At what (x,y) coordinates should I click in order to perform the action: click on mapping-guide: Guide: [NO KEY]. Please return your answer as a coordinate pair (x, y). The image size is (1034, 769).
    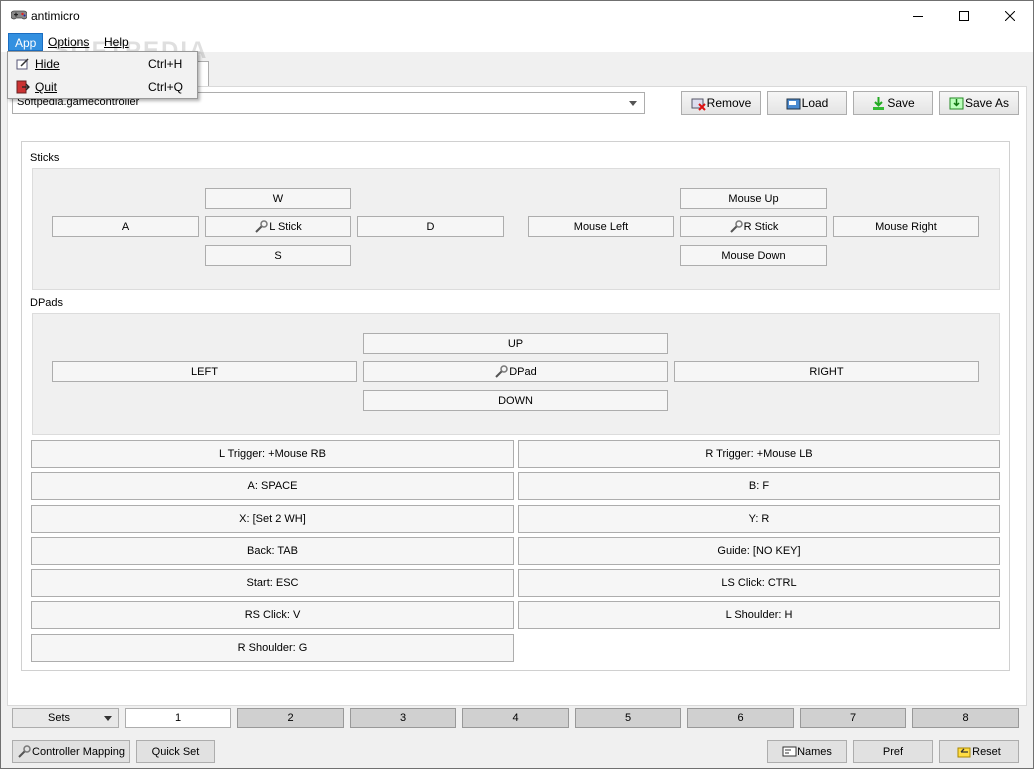
    Looking at the image, I should click on (759, 551).